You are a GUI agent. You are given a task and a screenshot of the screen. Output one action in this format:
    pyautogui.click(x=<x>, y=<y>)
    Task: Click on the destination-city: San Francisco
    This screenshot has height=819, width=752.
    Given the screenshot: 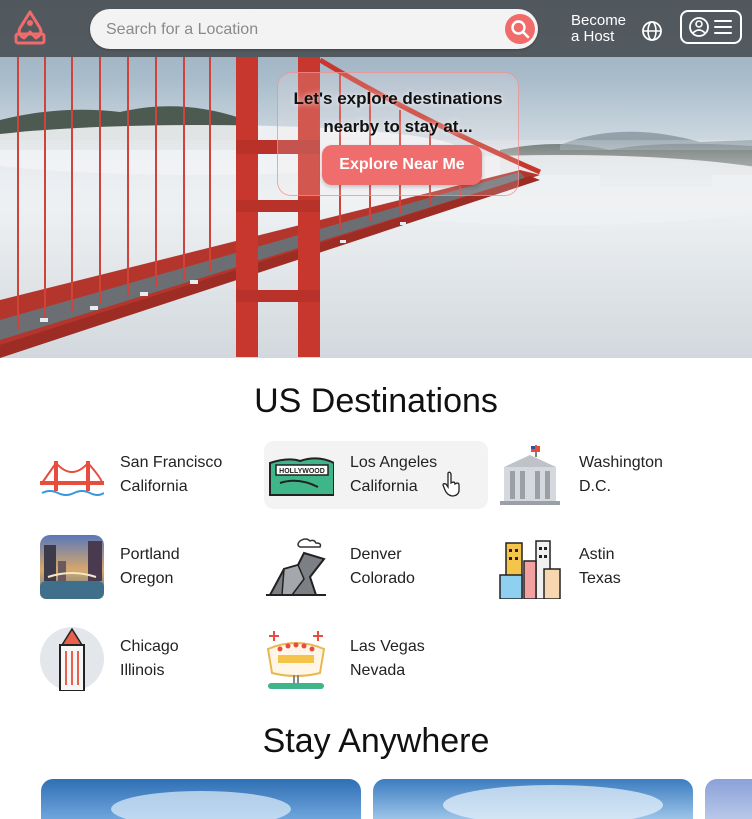 What is the action you would take?
    pyautogui.click(x=171, y=462)
    